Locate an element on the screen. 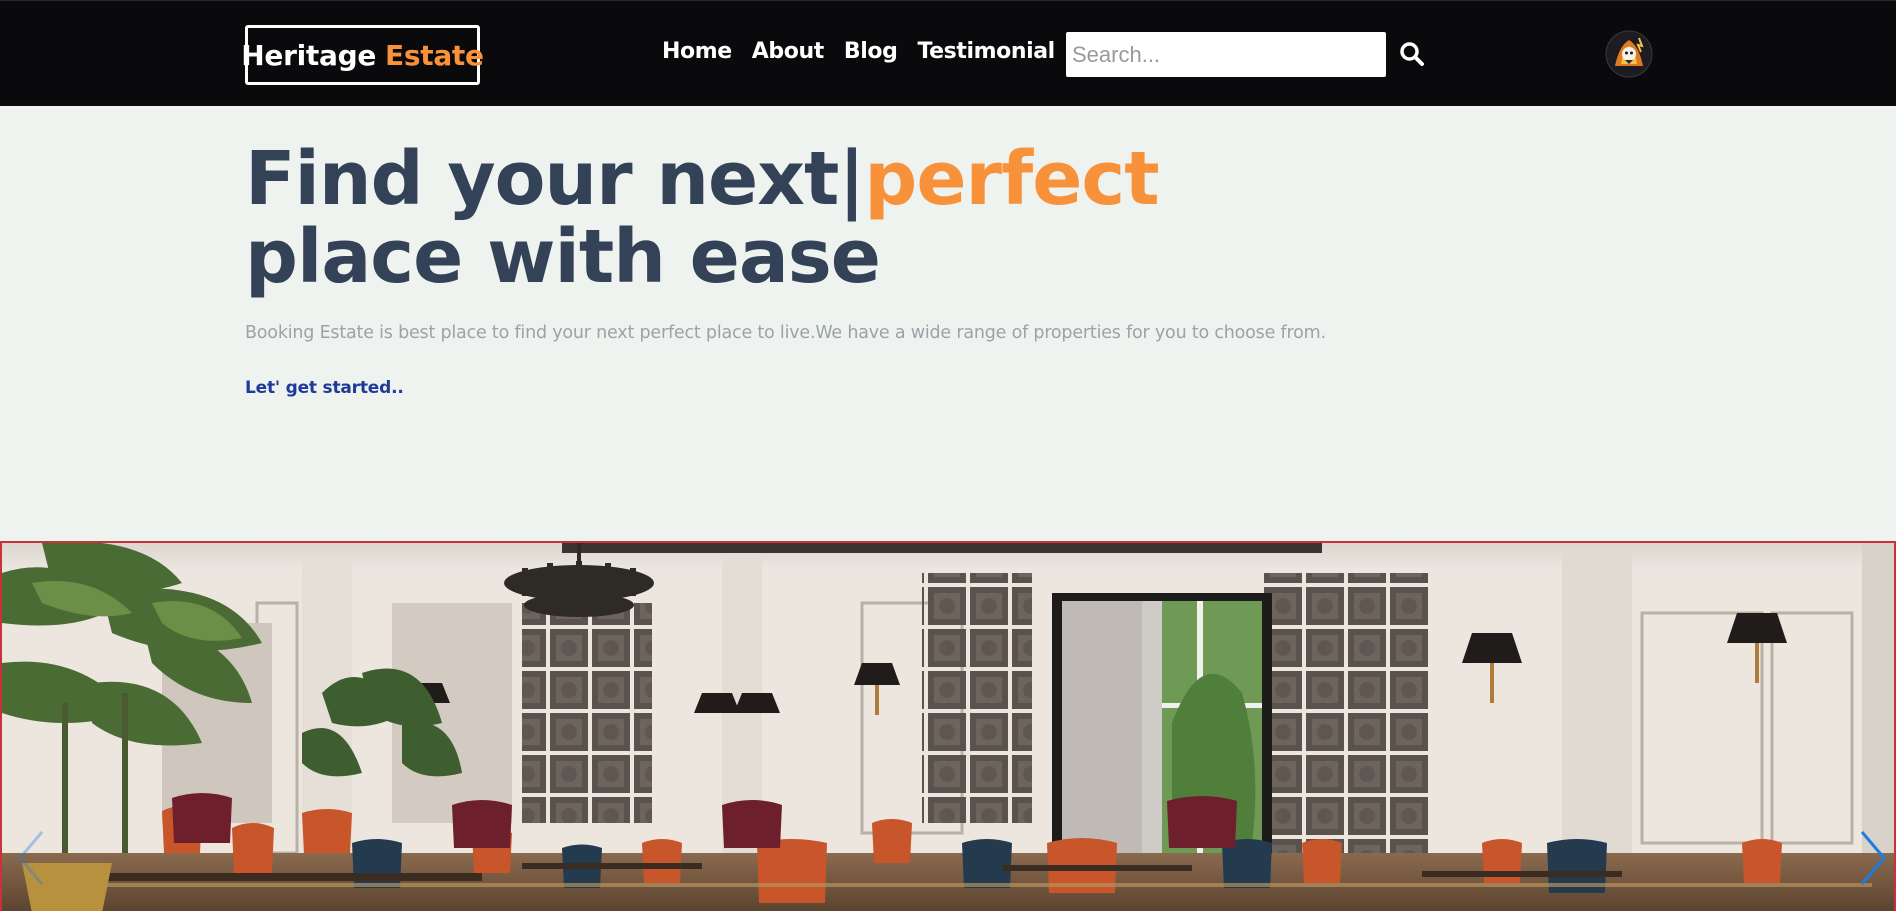 Image resolution: width=1896 pixels, height=911 pixels. main-nav: Home About Blog Testimonial is located at coordinates (858, 51).